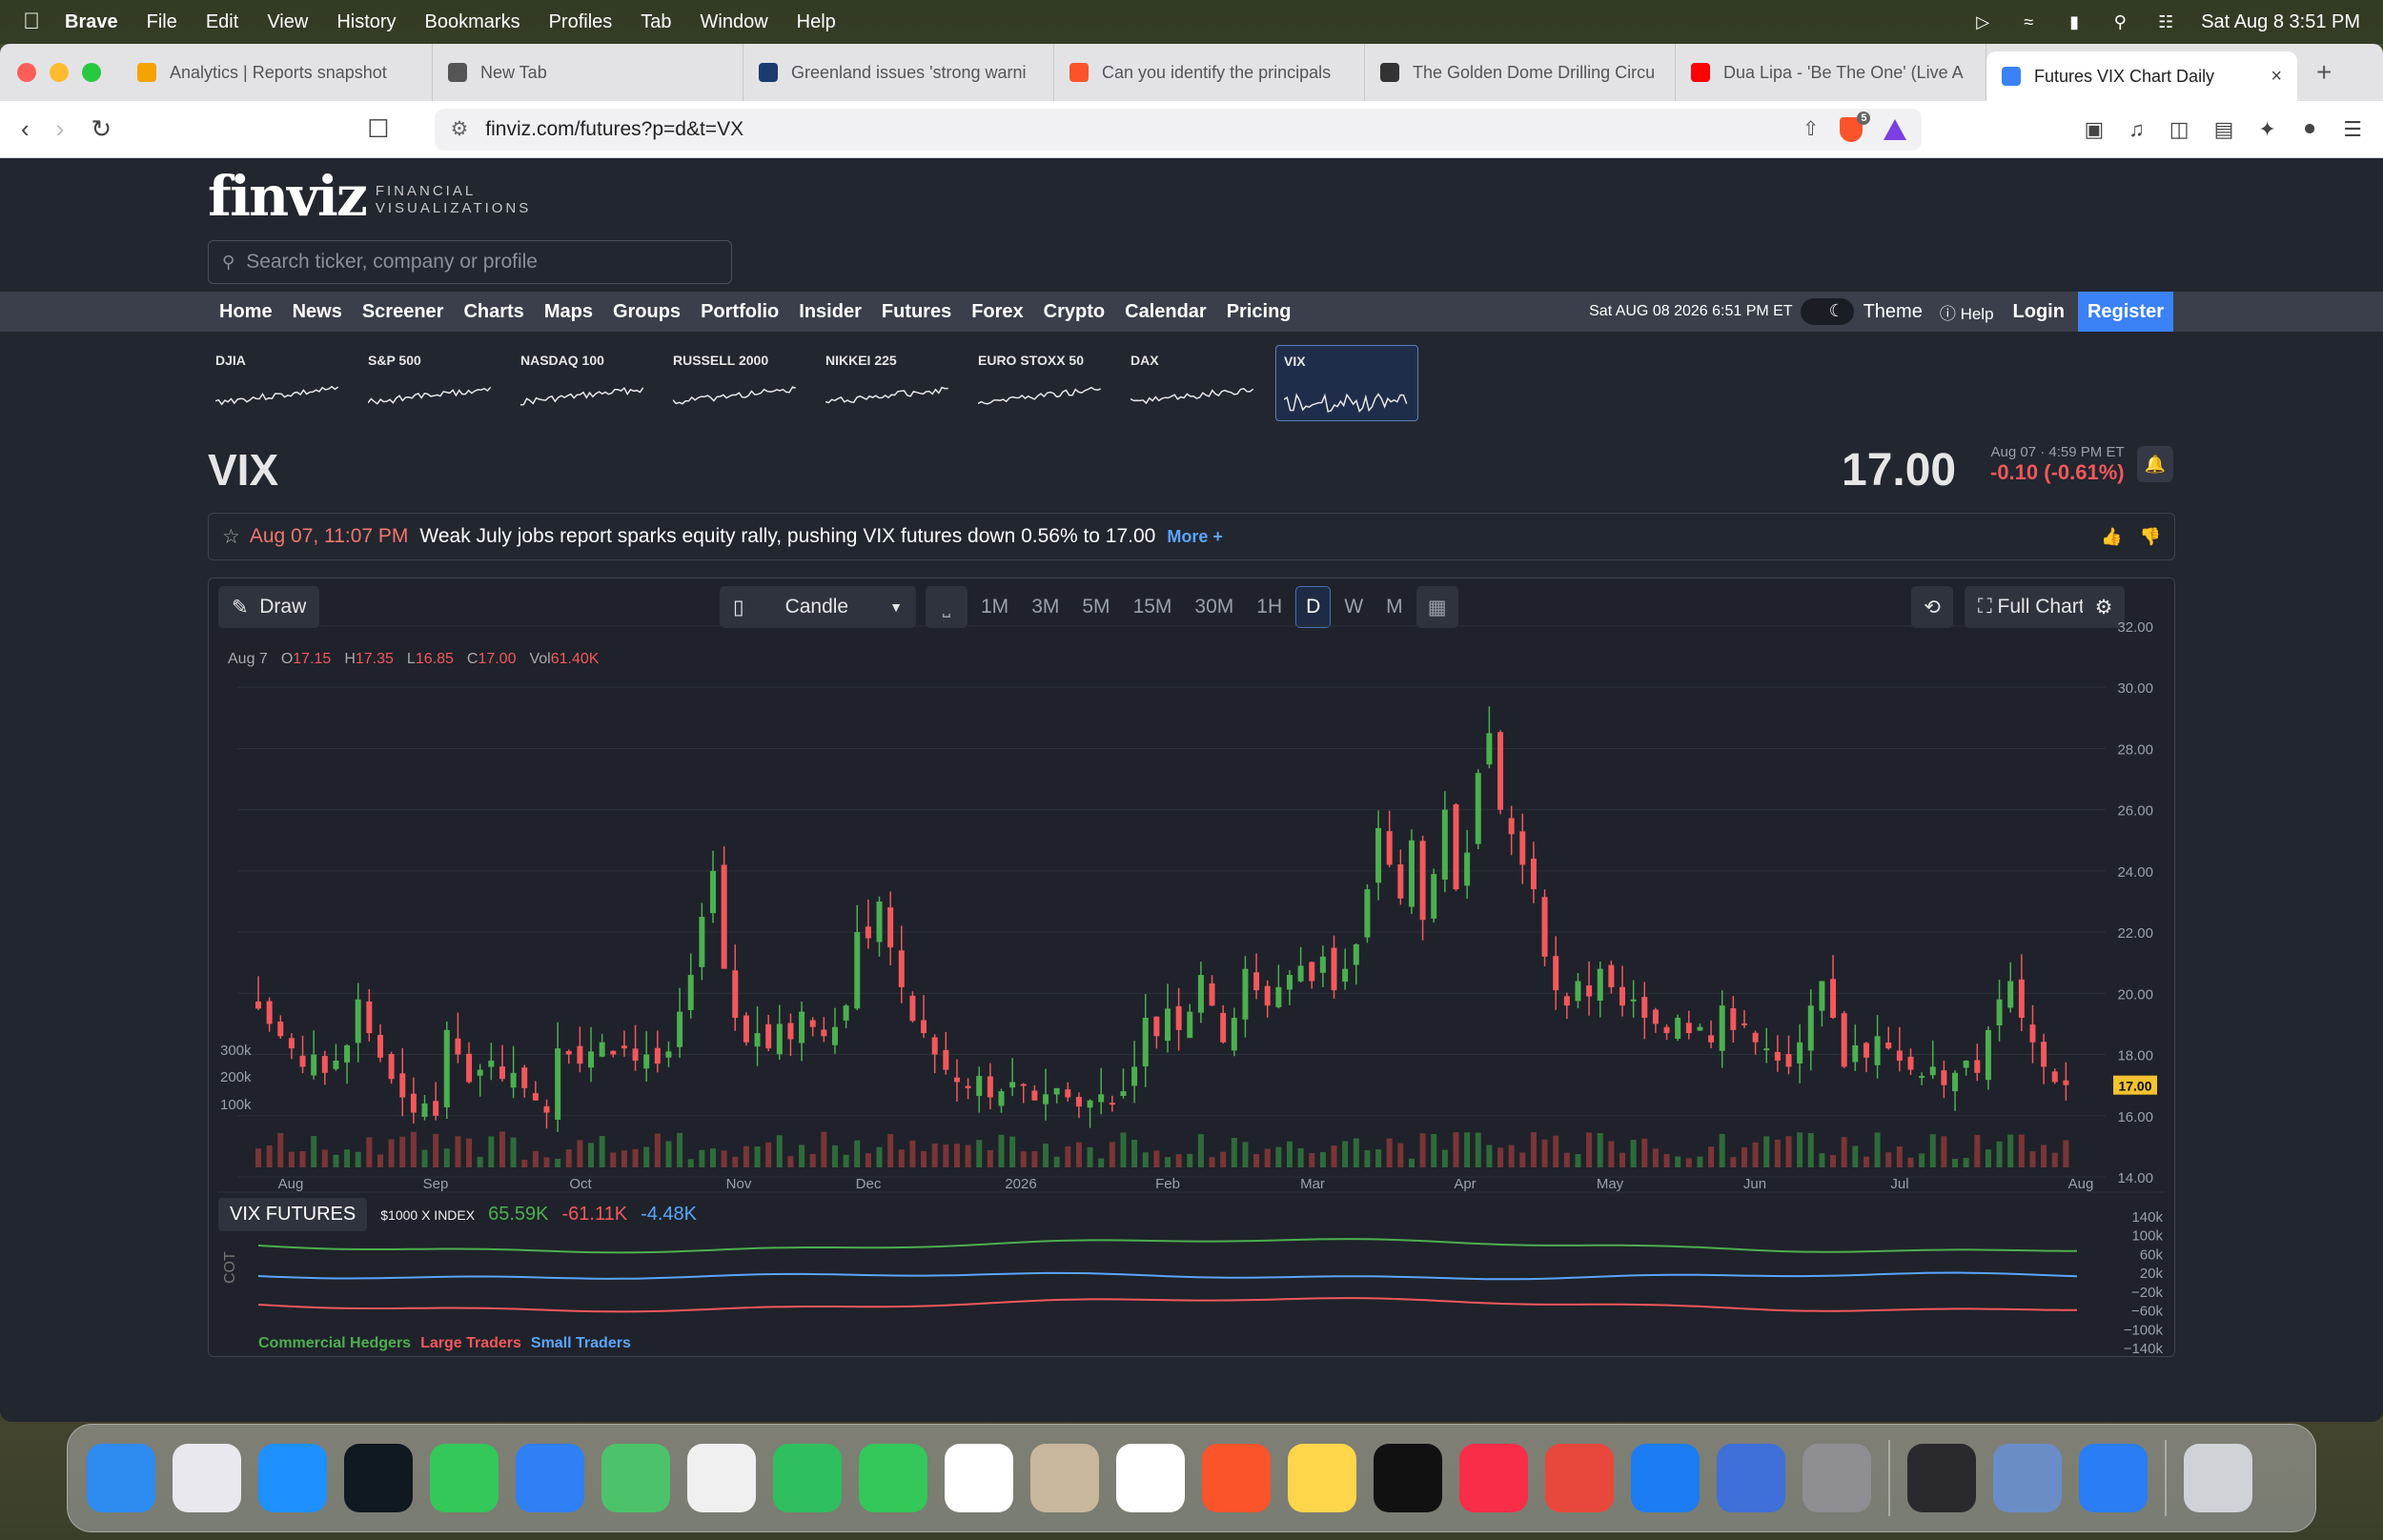  I want to click on thumbs-up-icon: 👍, so click(2111, 537).